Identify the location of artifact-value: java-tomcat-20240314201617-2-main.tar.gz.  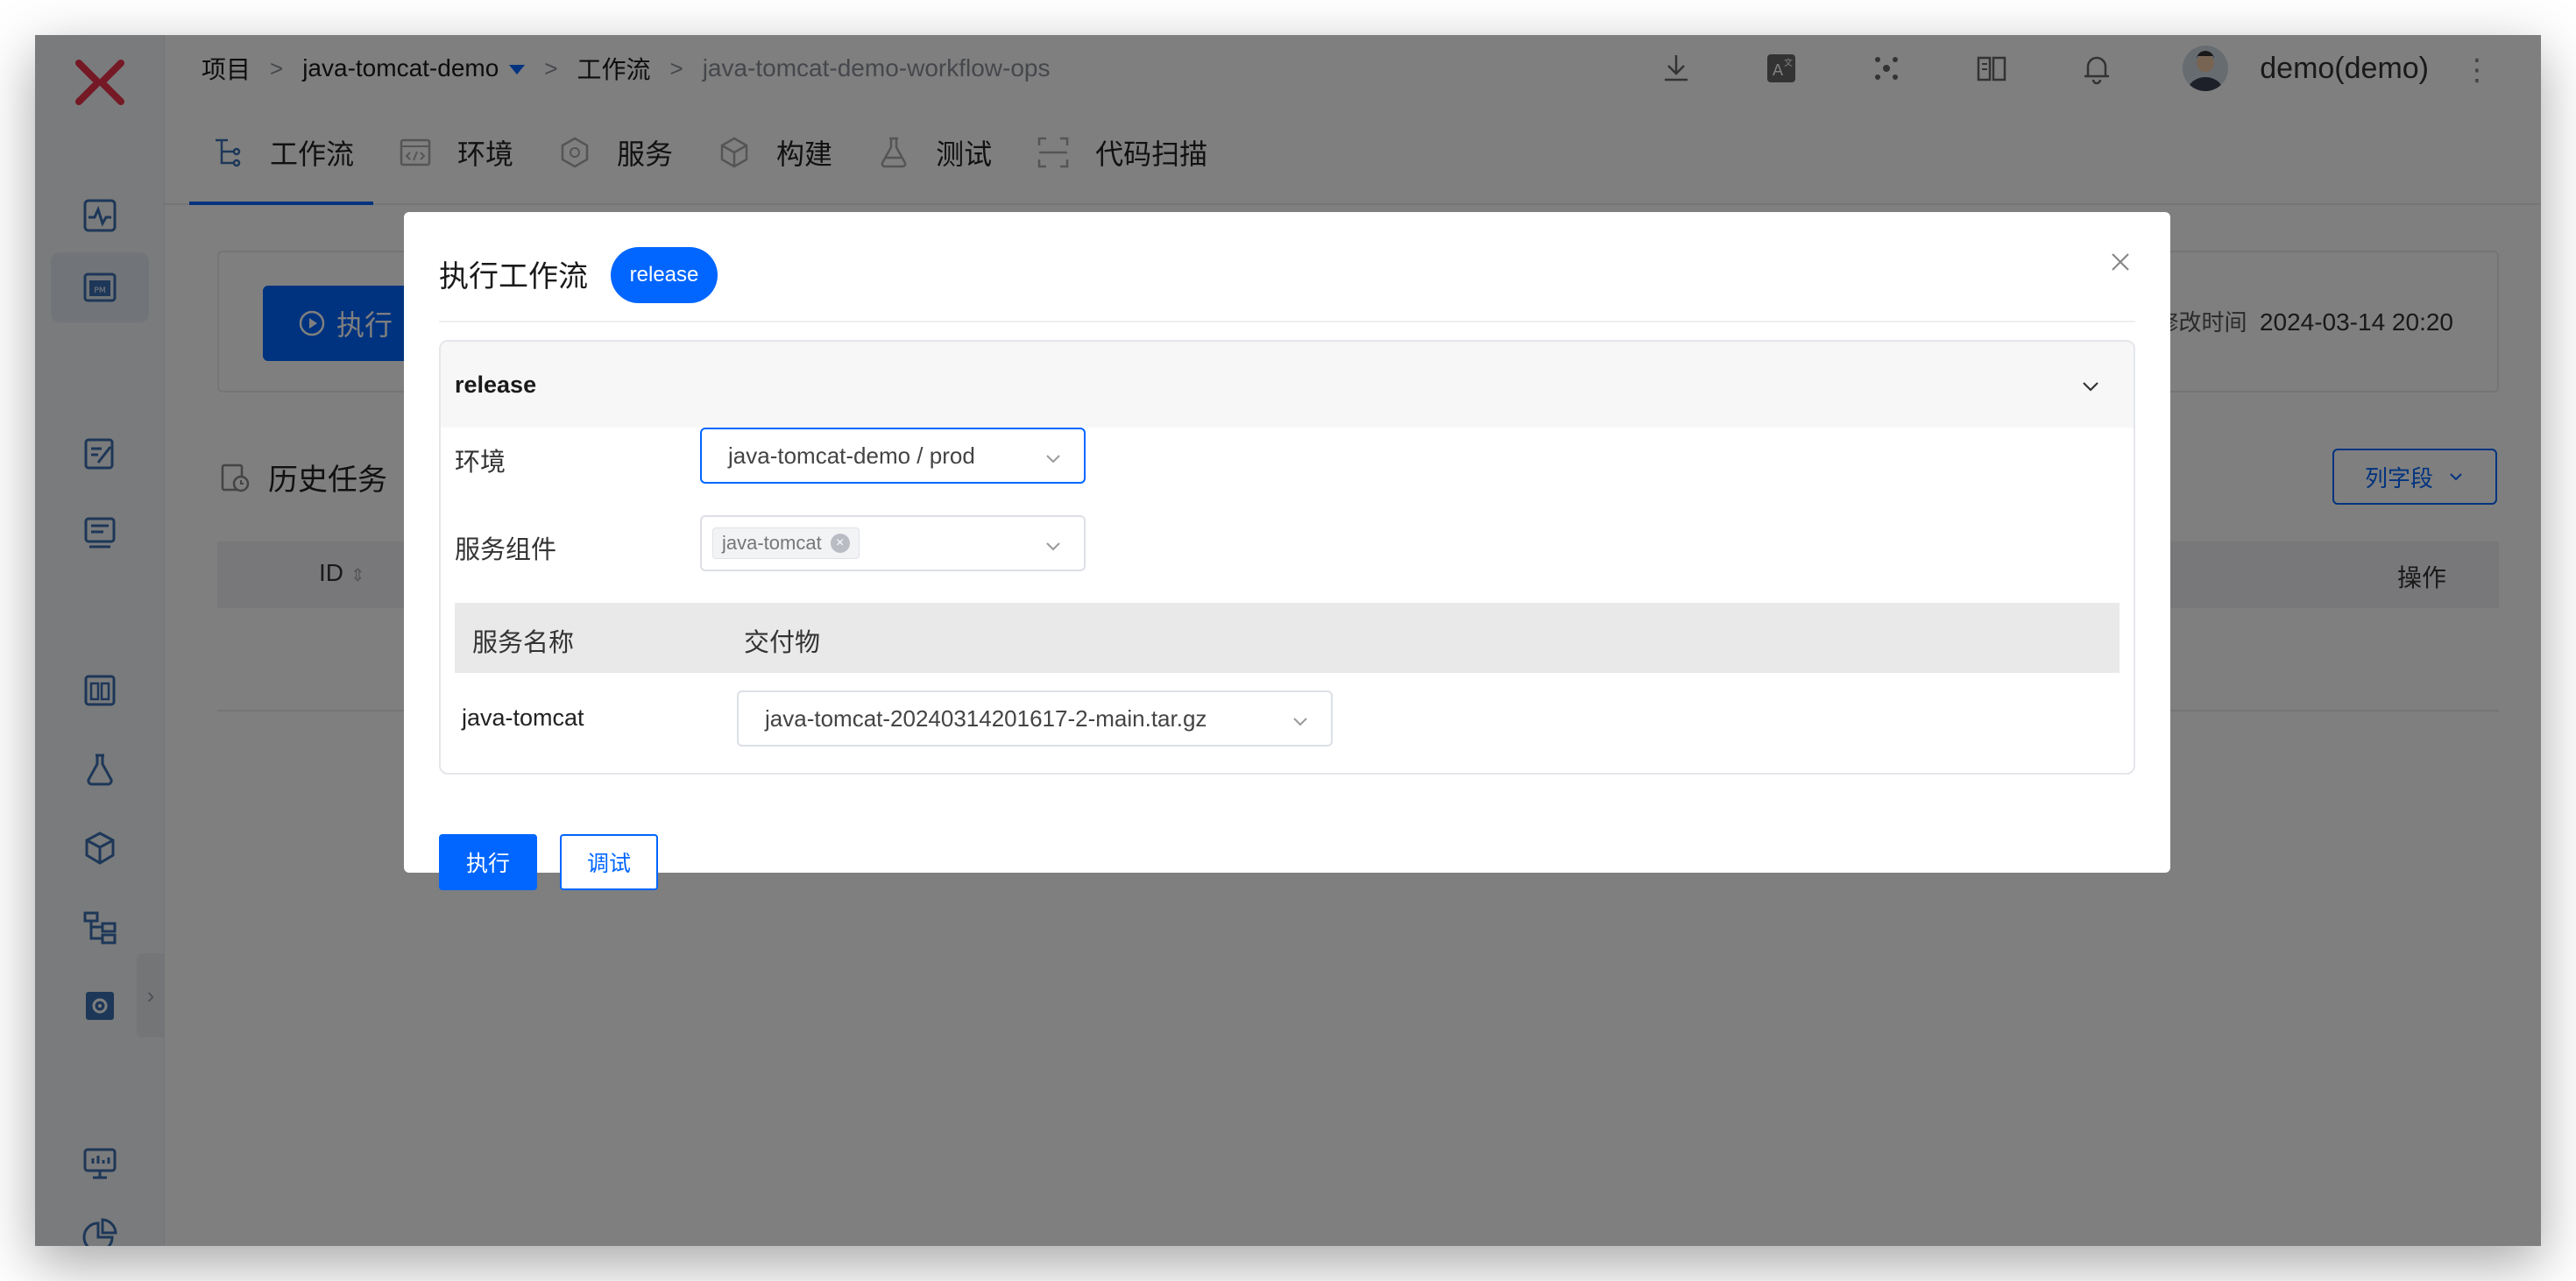
(986, 718).